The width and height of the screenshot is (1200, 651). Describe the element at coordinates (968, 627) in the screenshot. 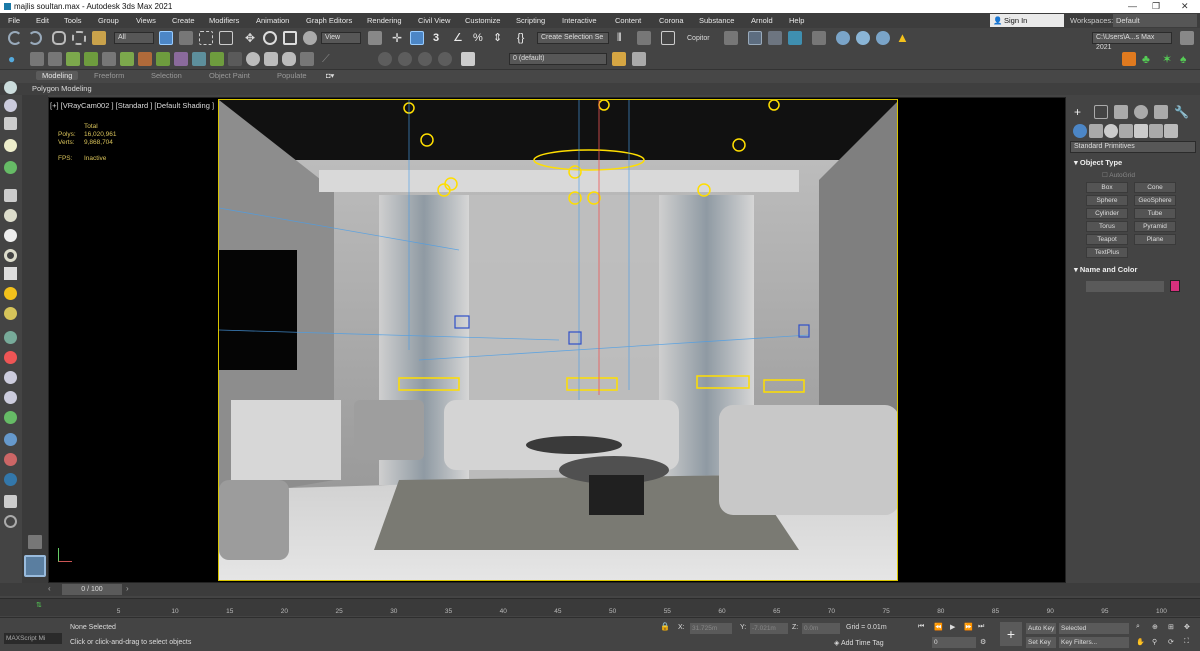

I see `next-frame-icon: ⏩` at that location.